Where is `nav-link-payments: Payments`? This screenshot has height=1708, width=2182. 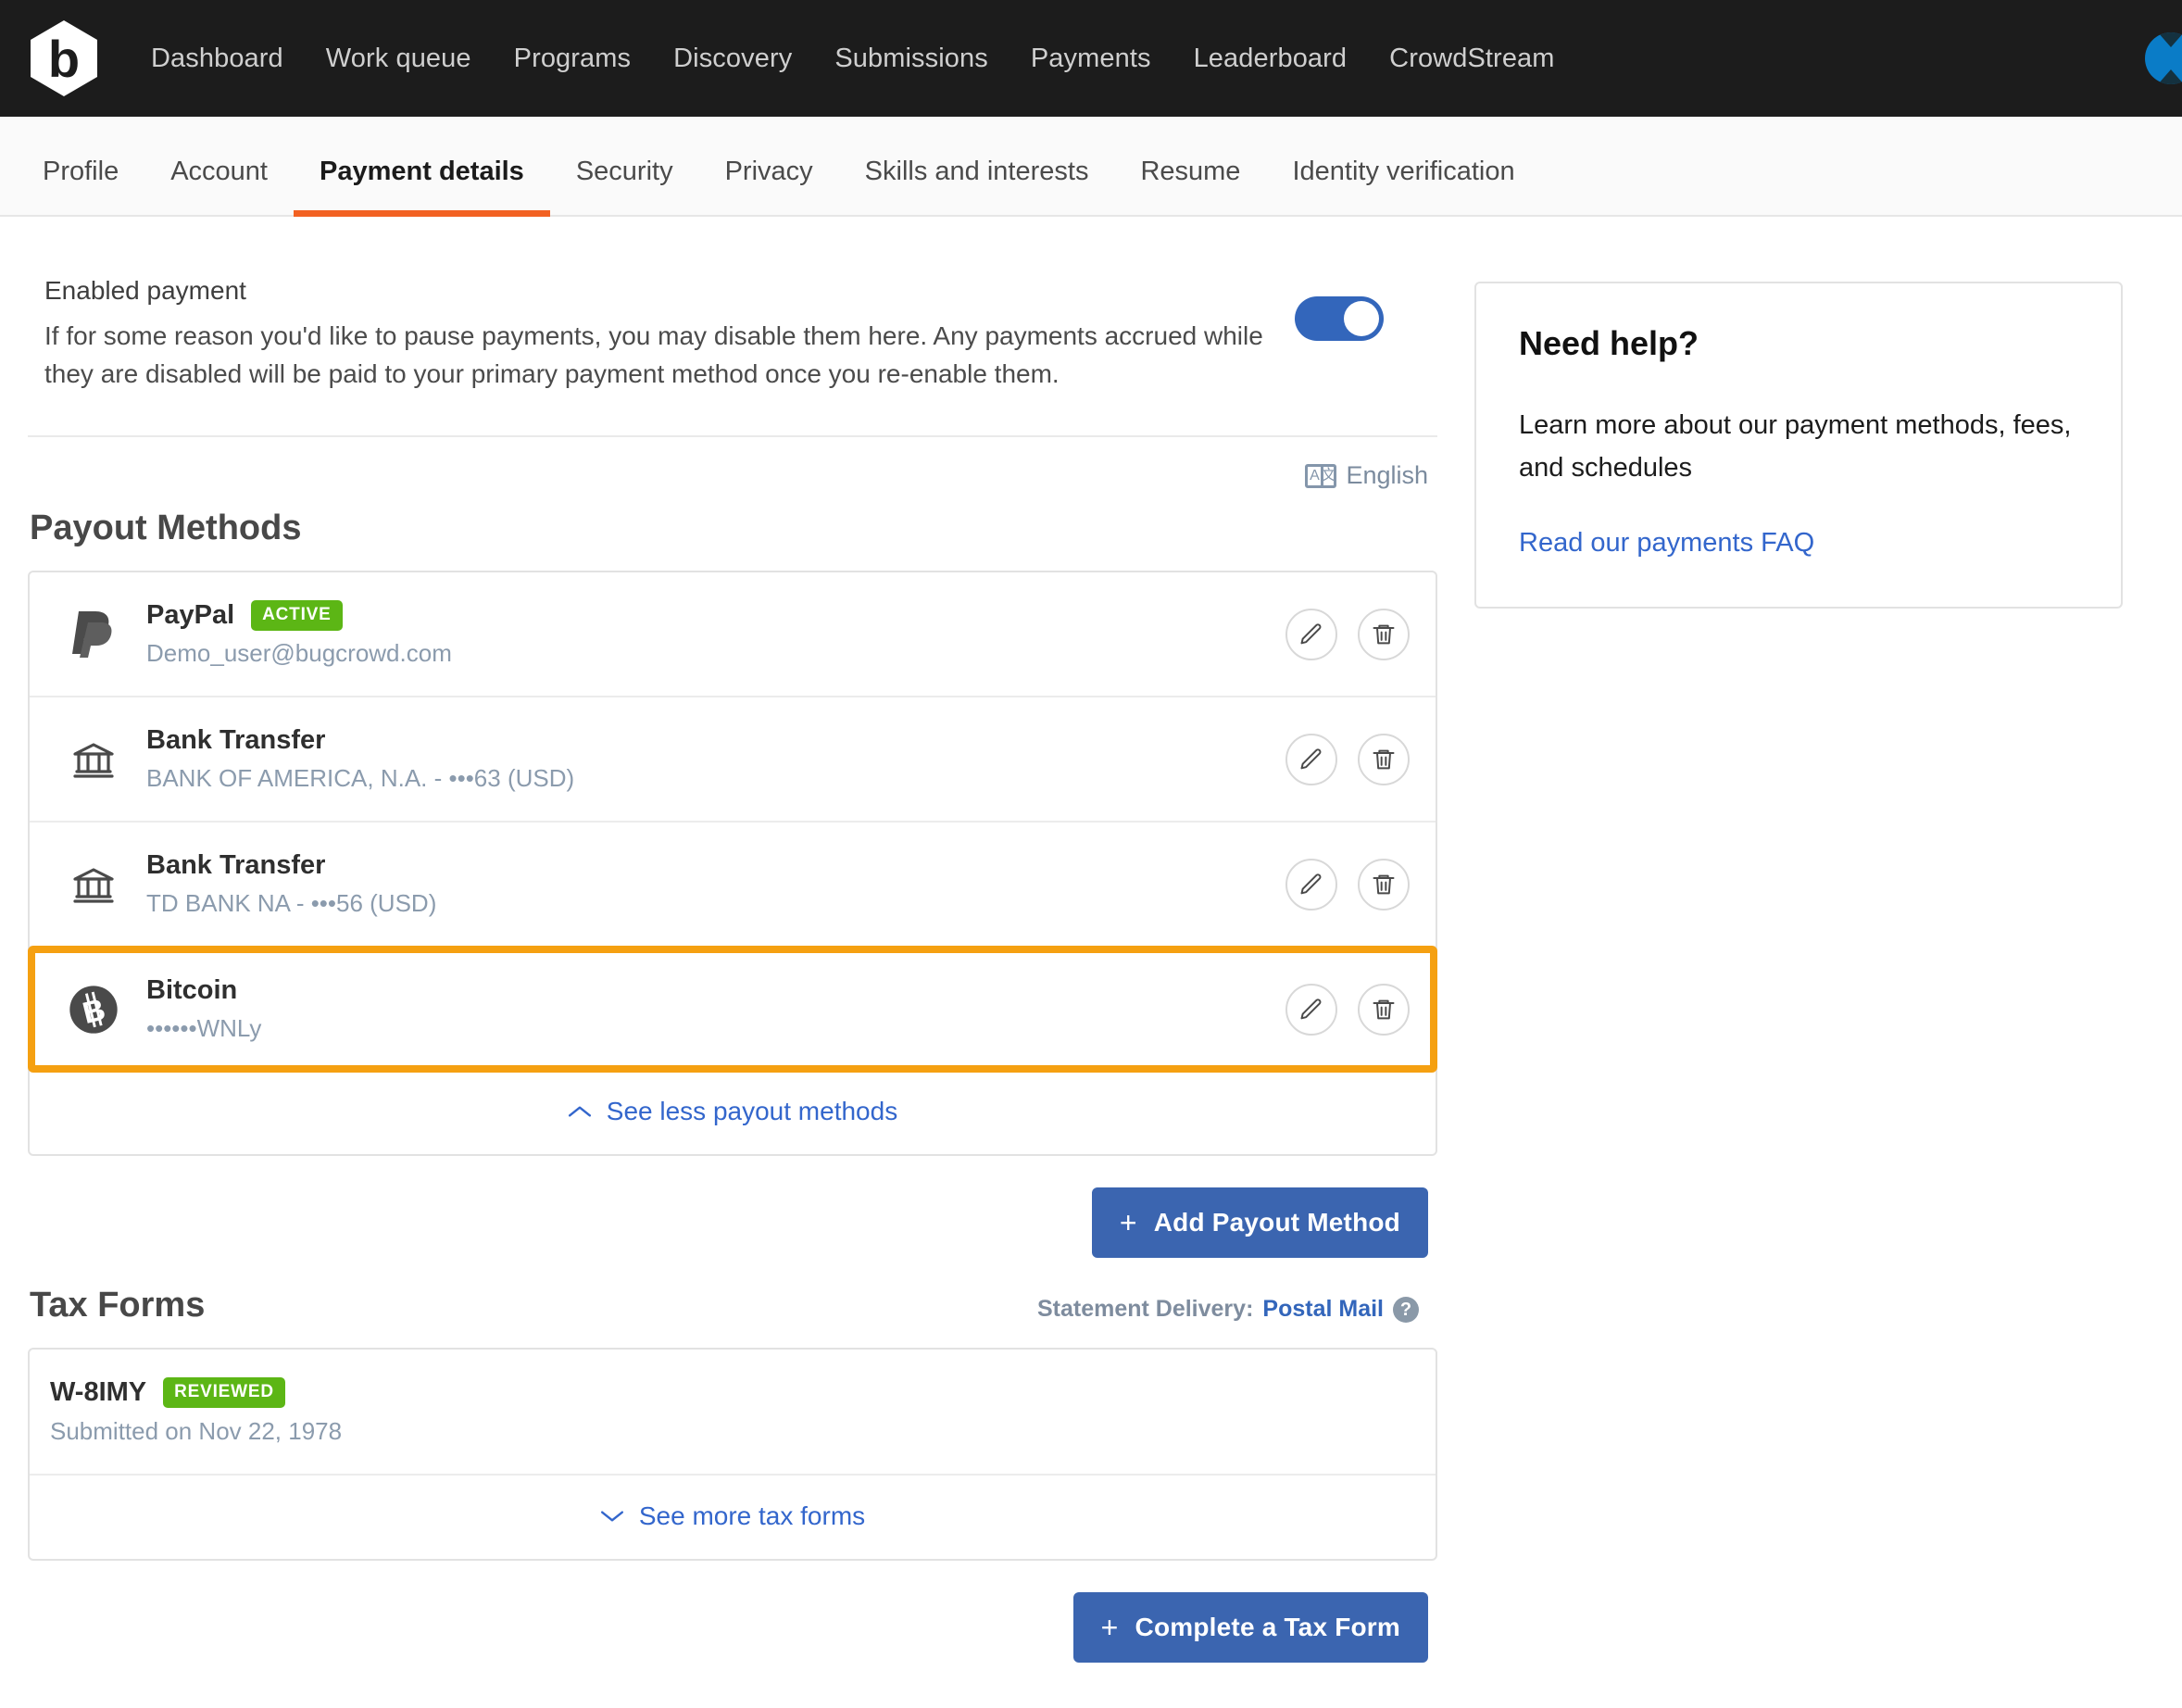
nav-link-payments: Payments is located at coordinates (1091, 59).